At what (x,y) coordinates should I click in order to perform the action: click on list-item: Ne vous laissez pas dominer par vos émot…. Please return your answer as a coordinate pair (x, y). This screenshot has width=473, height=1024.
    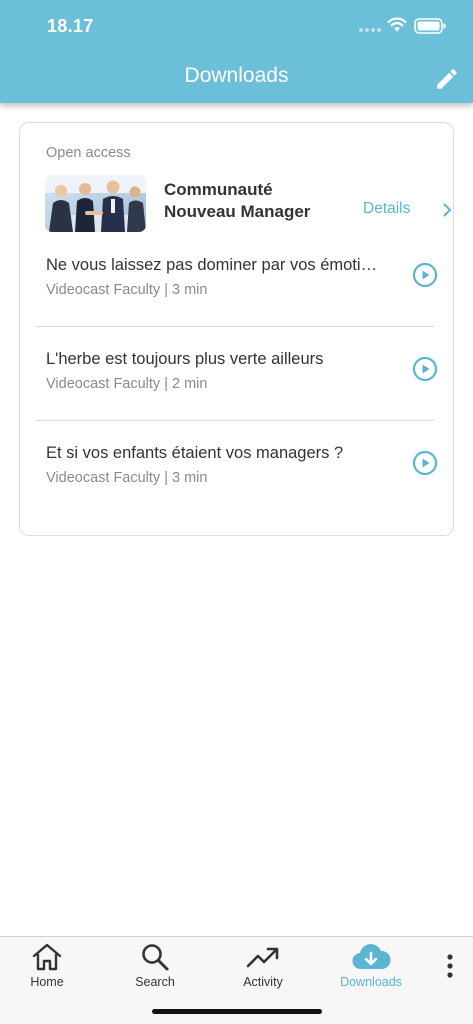
    Looking at the image, I should click on (237, 303).